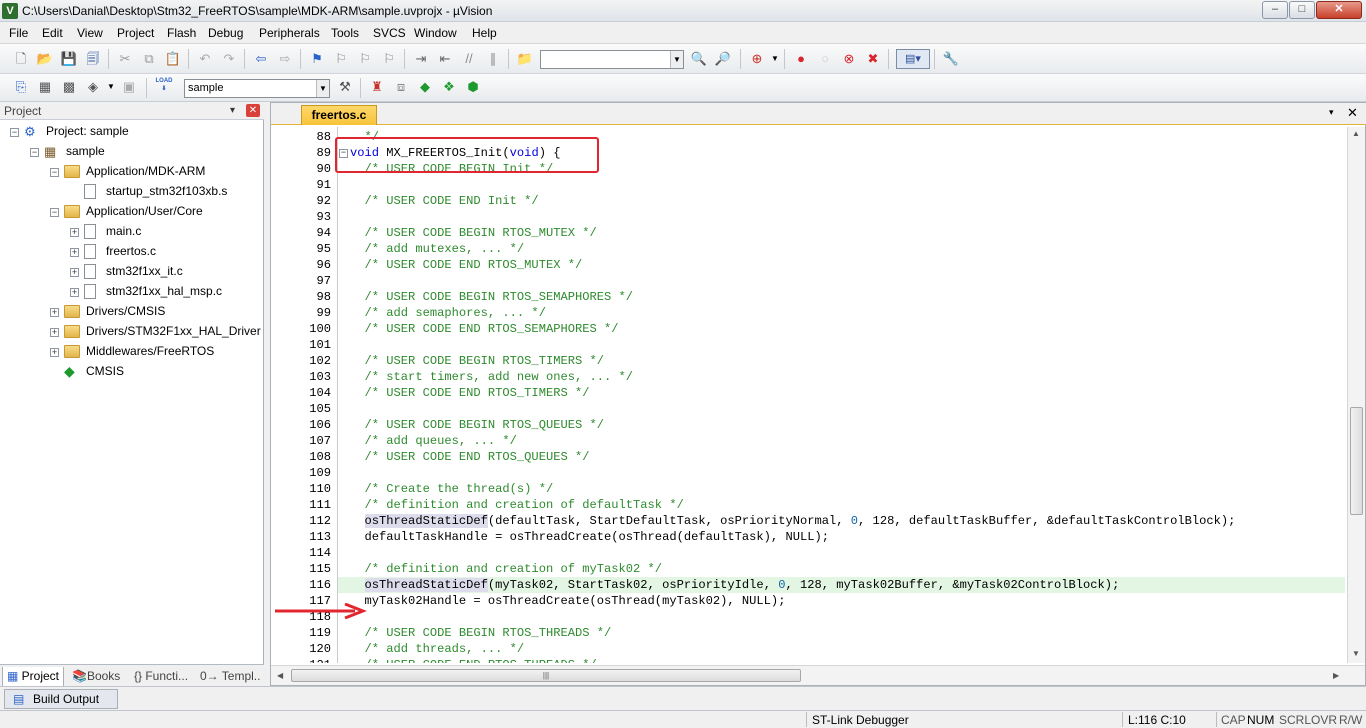  Describe the element at coordinates (33, 677) in the screenshot. I see `tab-project: ▦ Project` at that location.